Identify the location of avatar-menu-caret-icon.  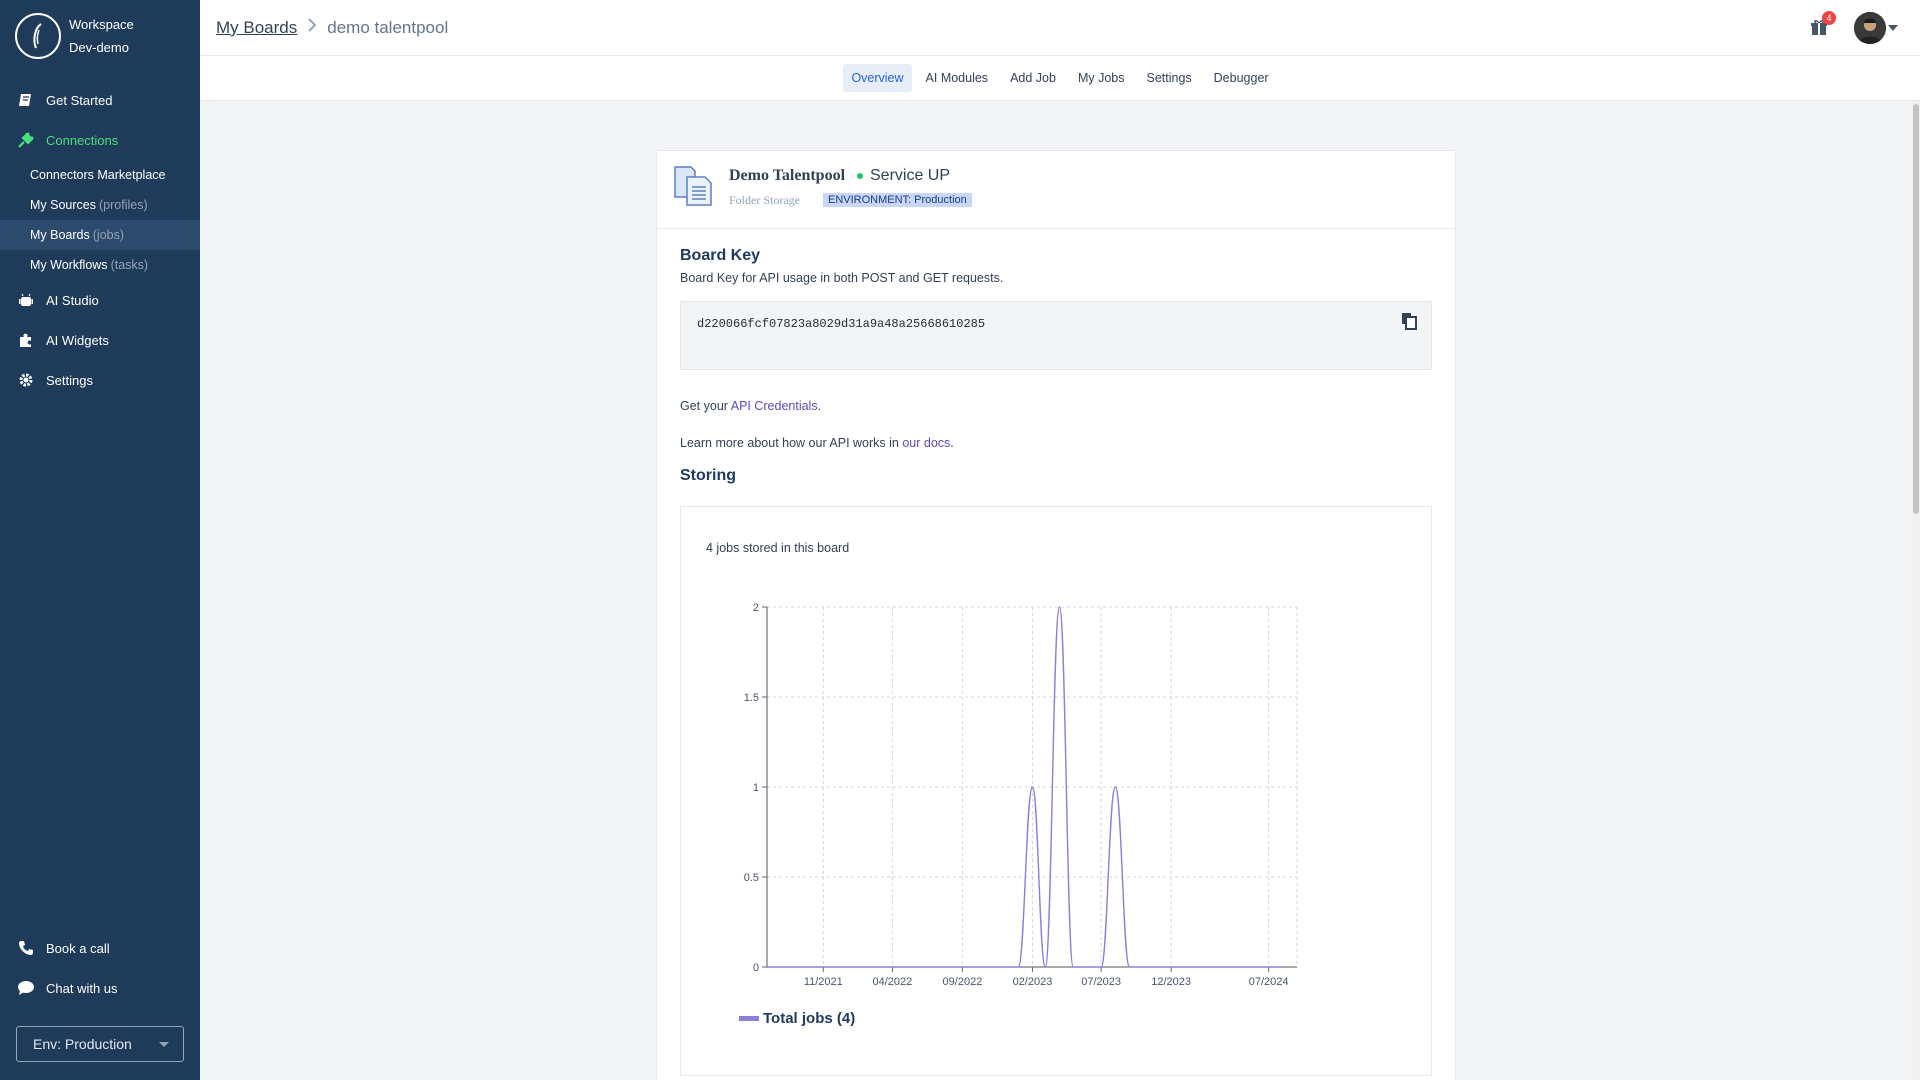
(1893, 28).